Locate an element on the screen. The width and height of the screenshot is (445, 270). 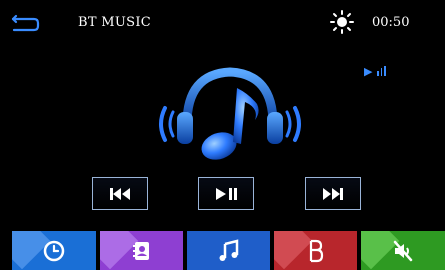
playback-status: ▶ is located at coordinates (375, 71).